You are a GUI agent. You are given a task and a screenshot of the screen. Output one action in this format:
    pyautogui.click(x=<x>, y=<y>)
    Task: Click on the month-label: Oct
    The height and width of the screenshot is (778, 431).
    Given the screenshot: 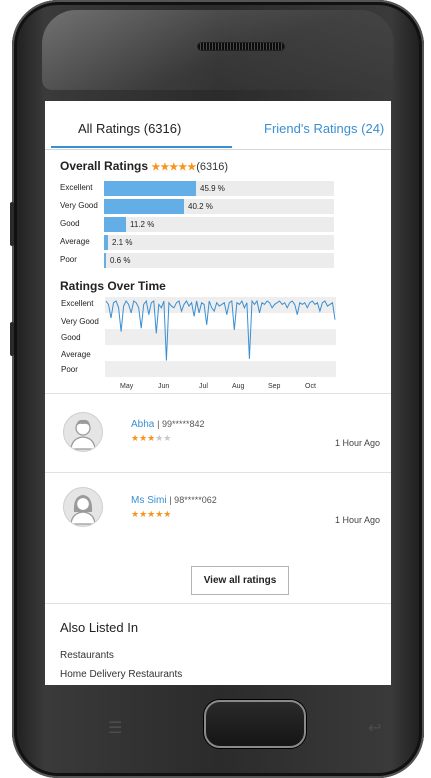 What is the action you would take?
    pyautogui.click(x=310, y=386)
    